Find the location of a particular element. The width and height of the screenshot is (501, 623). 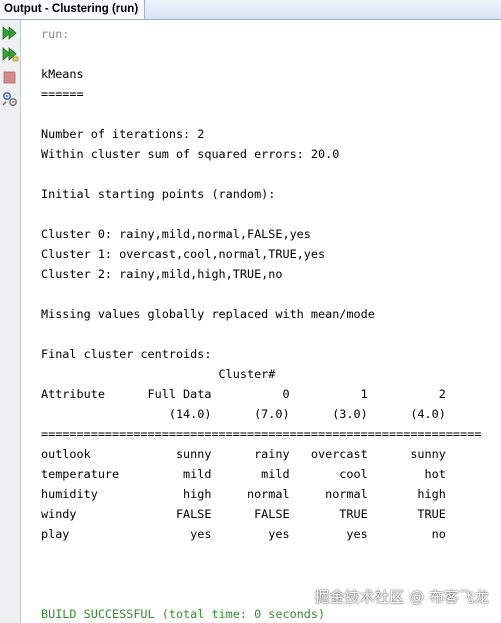

output-line: Cluster 0: rainy,mild,normal,FALSE,yes is located at coordinates (176, 234).